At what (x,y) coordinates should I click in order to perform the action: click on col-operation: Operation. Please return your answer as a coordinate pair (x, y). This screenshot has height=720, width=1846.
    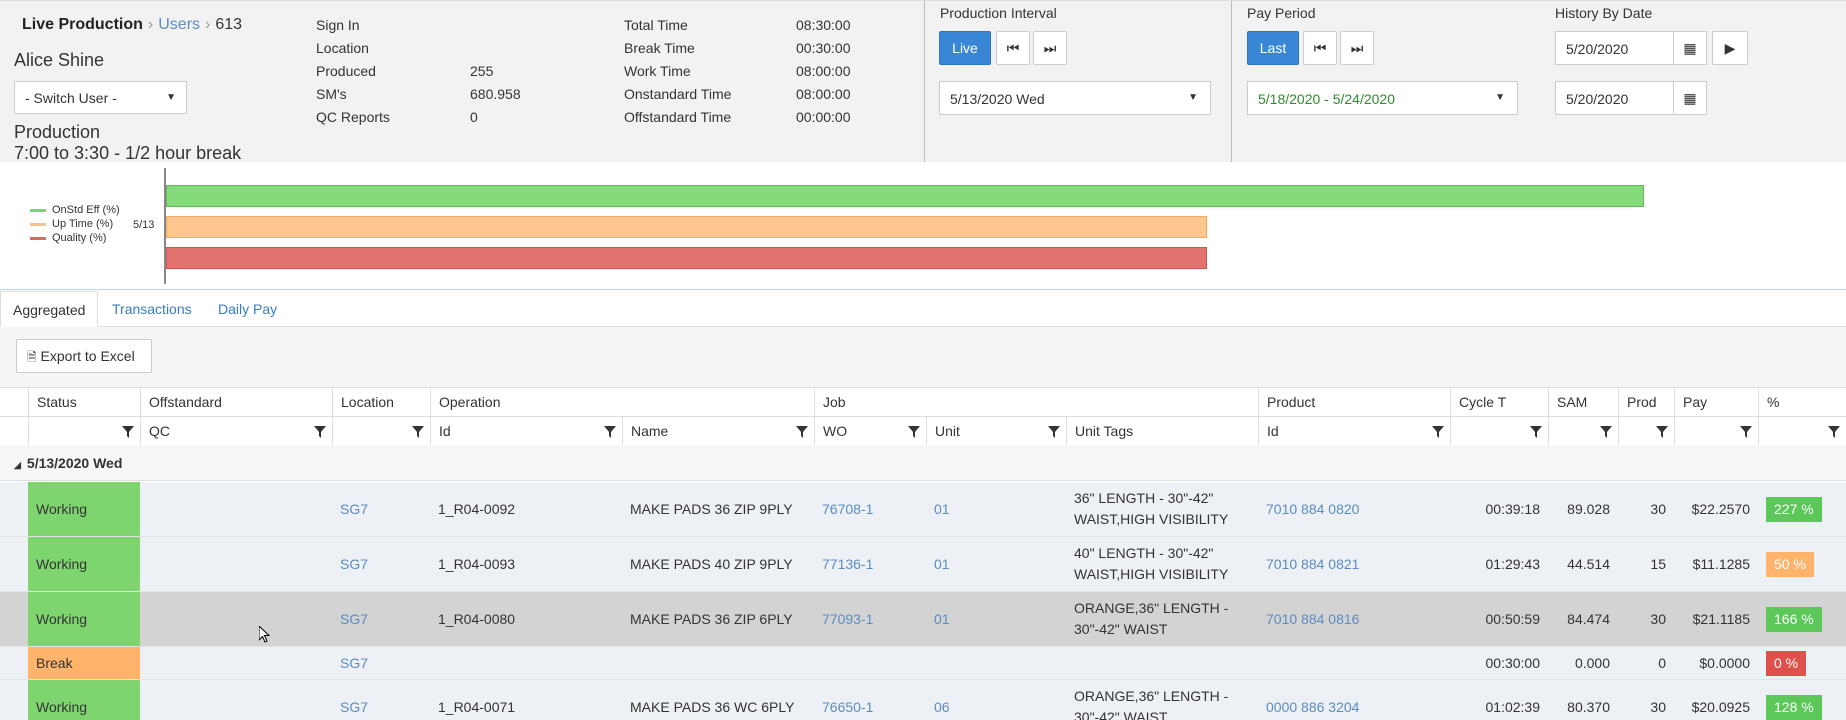
    Looking at the image, I should click on (622, 402).